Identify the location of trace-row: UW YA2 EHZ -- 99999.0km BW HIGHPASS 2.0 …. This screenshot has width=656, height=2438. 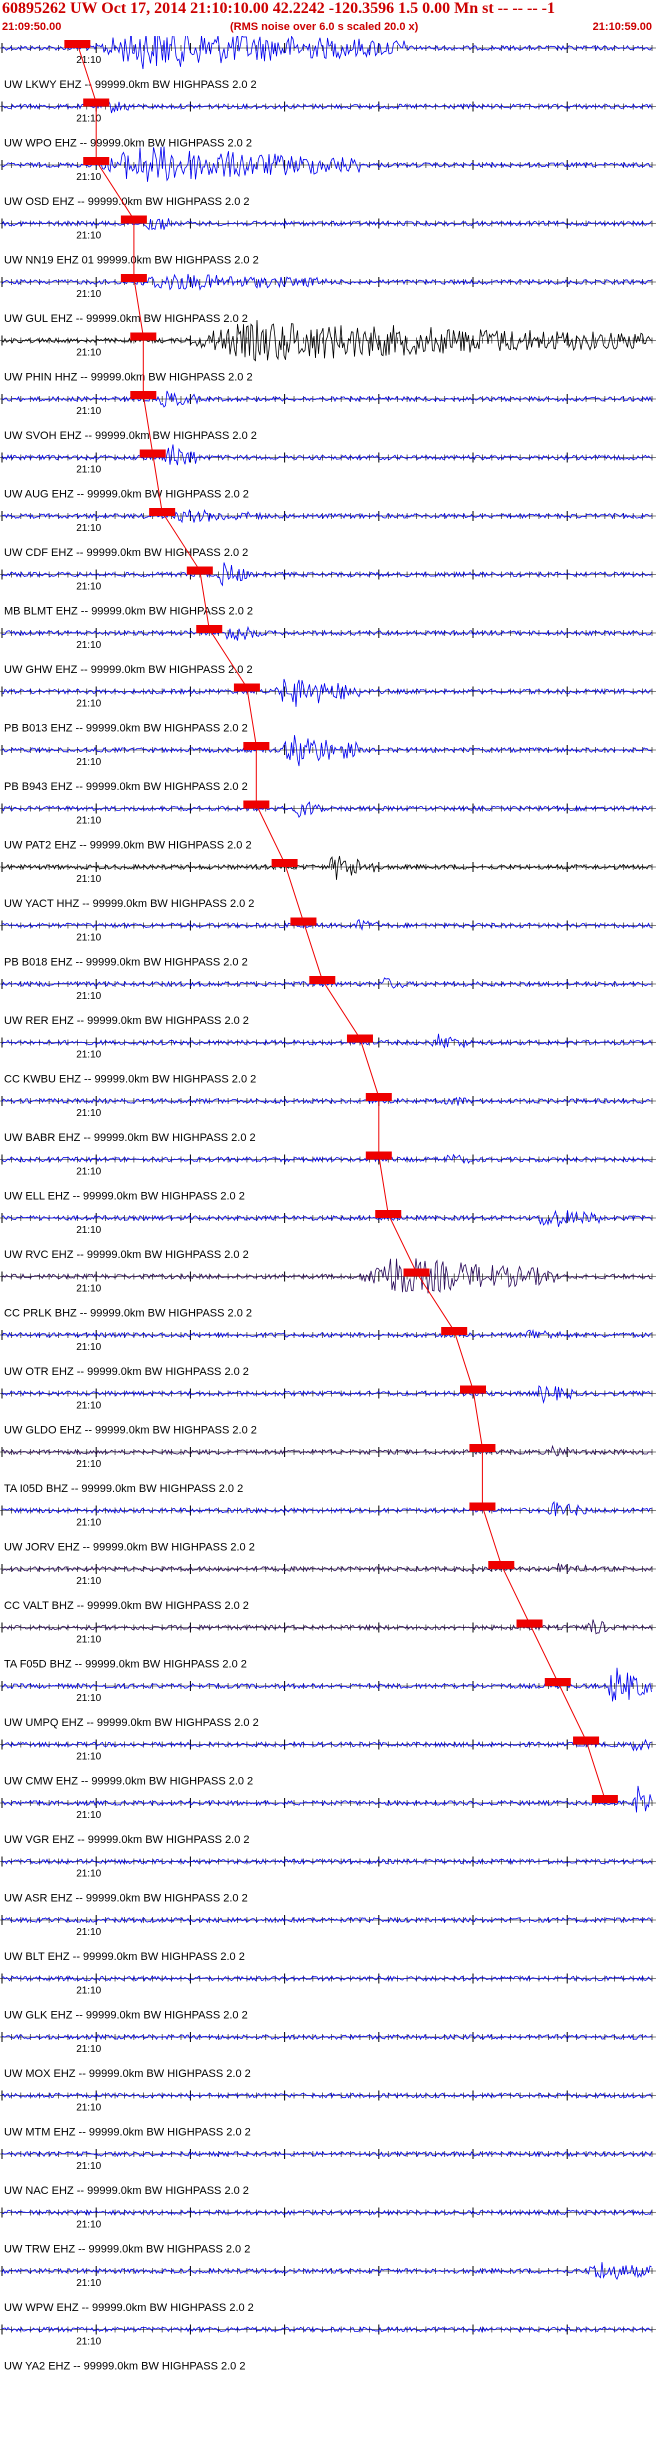
(328, 2348).